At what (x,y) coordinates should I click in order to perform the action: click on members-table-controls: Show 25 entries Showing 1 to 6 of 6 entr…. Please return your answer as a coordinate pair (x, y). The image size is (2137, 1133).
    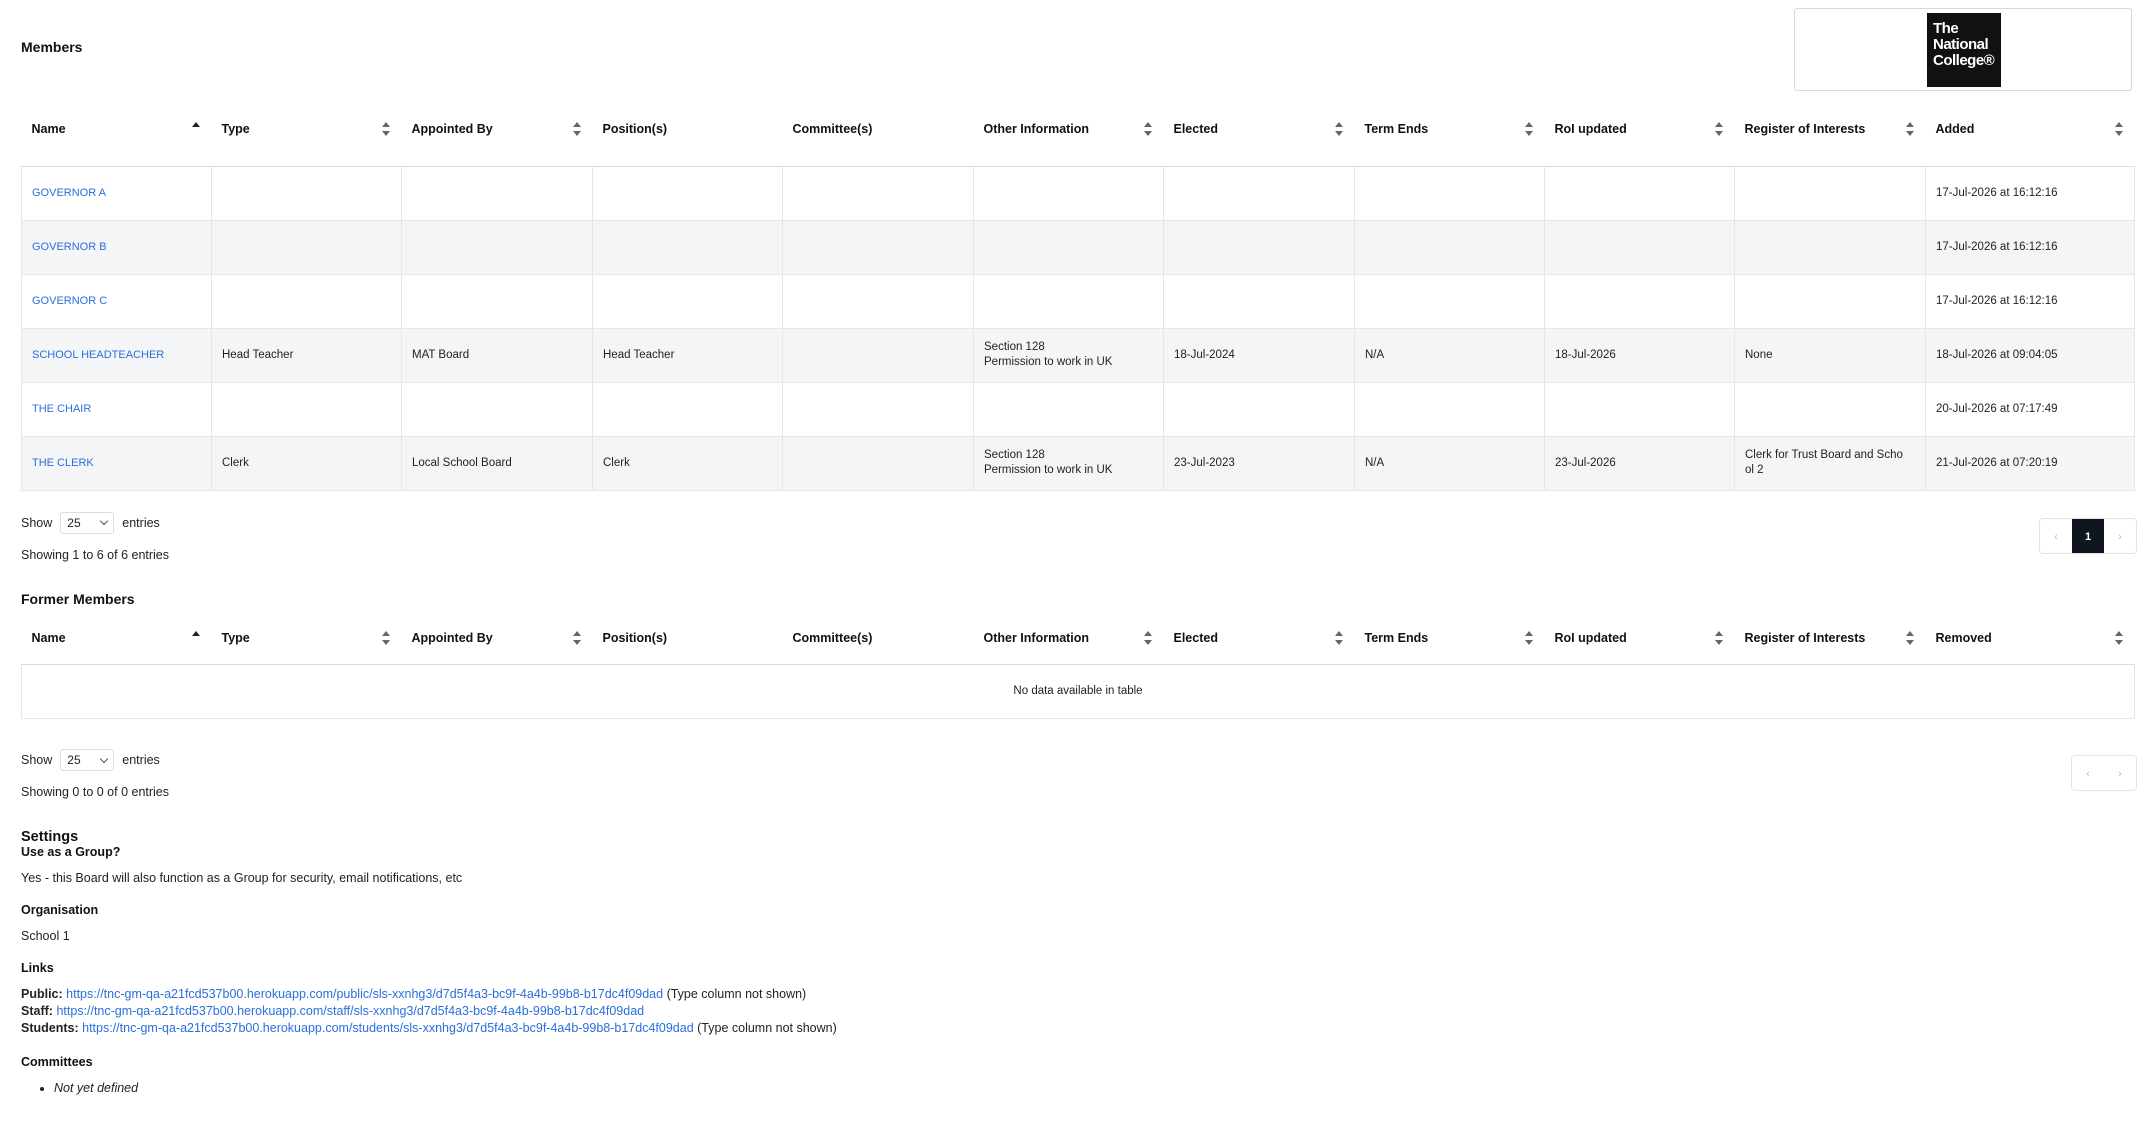
    Looking at the image, I should click on (1079, 537).